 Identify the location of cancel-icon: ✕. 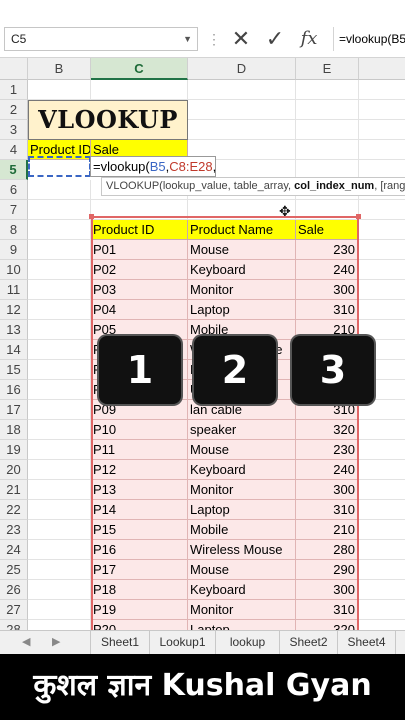
(241, 39).